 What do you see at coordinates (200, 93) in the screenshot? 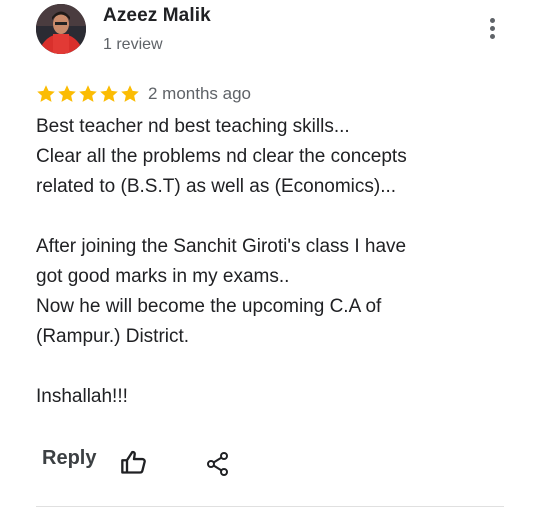
I see `review-date: 2 months ago` at bounding box center [200, 93].